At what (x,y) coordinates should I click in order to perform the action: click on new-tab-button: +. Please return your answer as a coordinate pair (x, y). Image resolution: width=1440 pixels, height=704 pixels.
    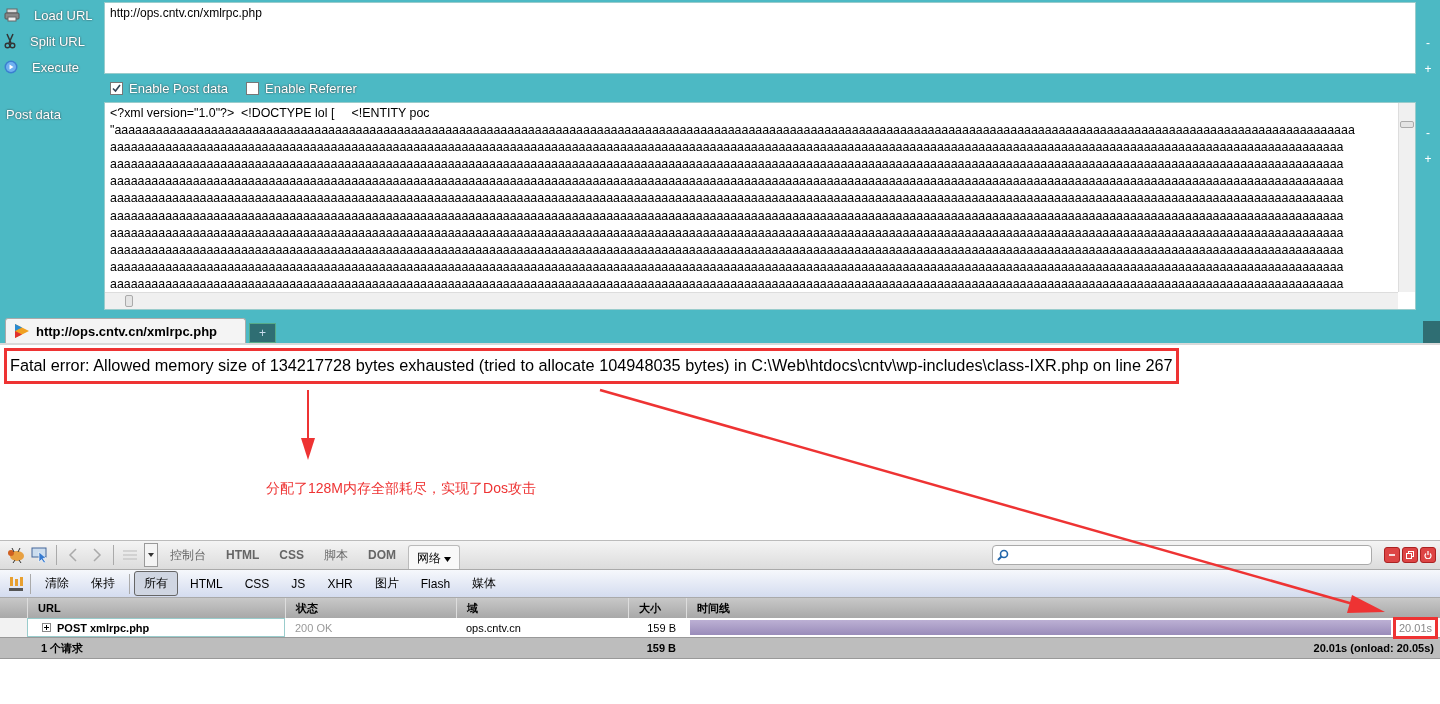
    Looking at the image, I should click on (263, 333).